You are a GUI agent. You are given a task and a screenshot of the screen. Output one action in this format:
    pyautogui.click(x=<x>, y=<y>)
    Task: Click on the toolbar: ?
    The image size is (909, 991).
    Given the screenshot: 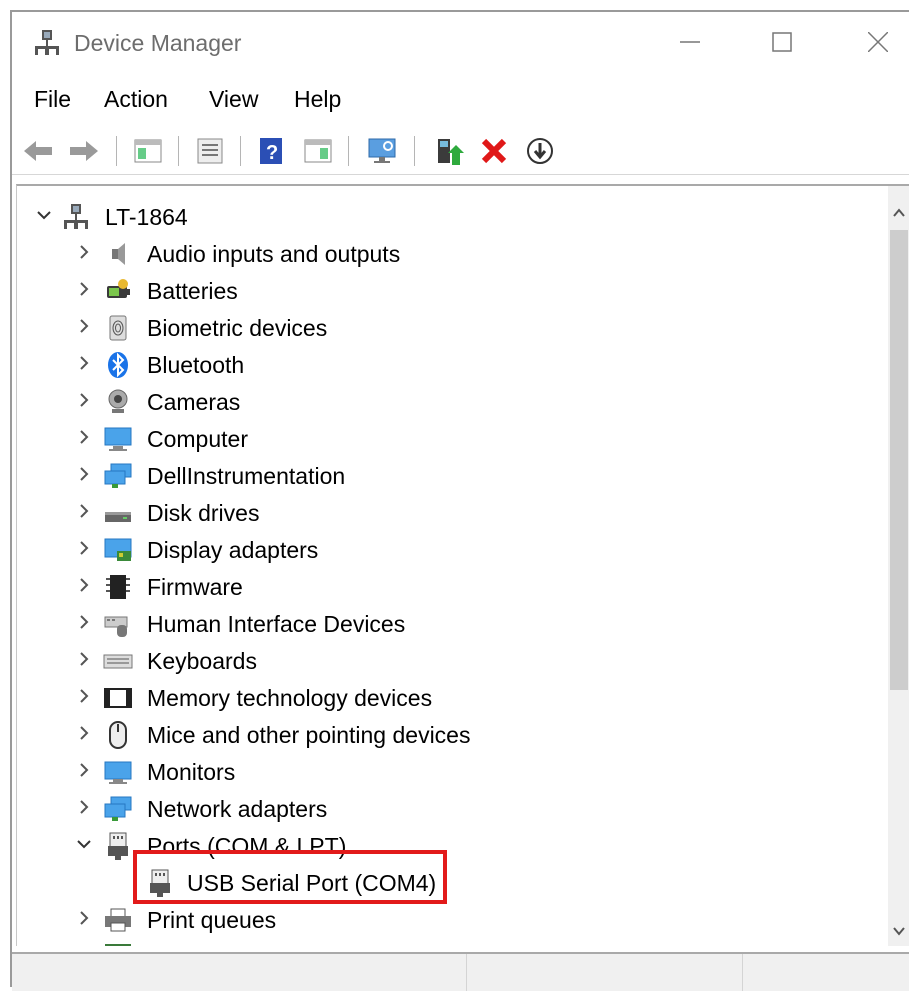 What is the action you would take?
    pyautogui.click(x=460, y=150)
    